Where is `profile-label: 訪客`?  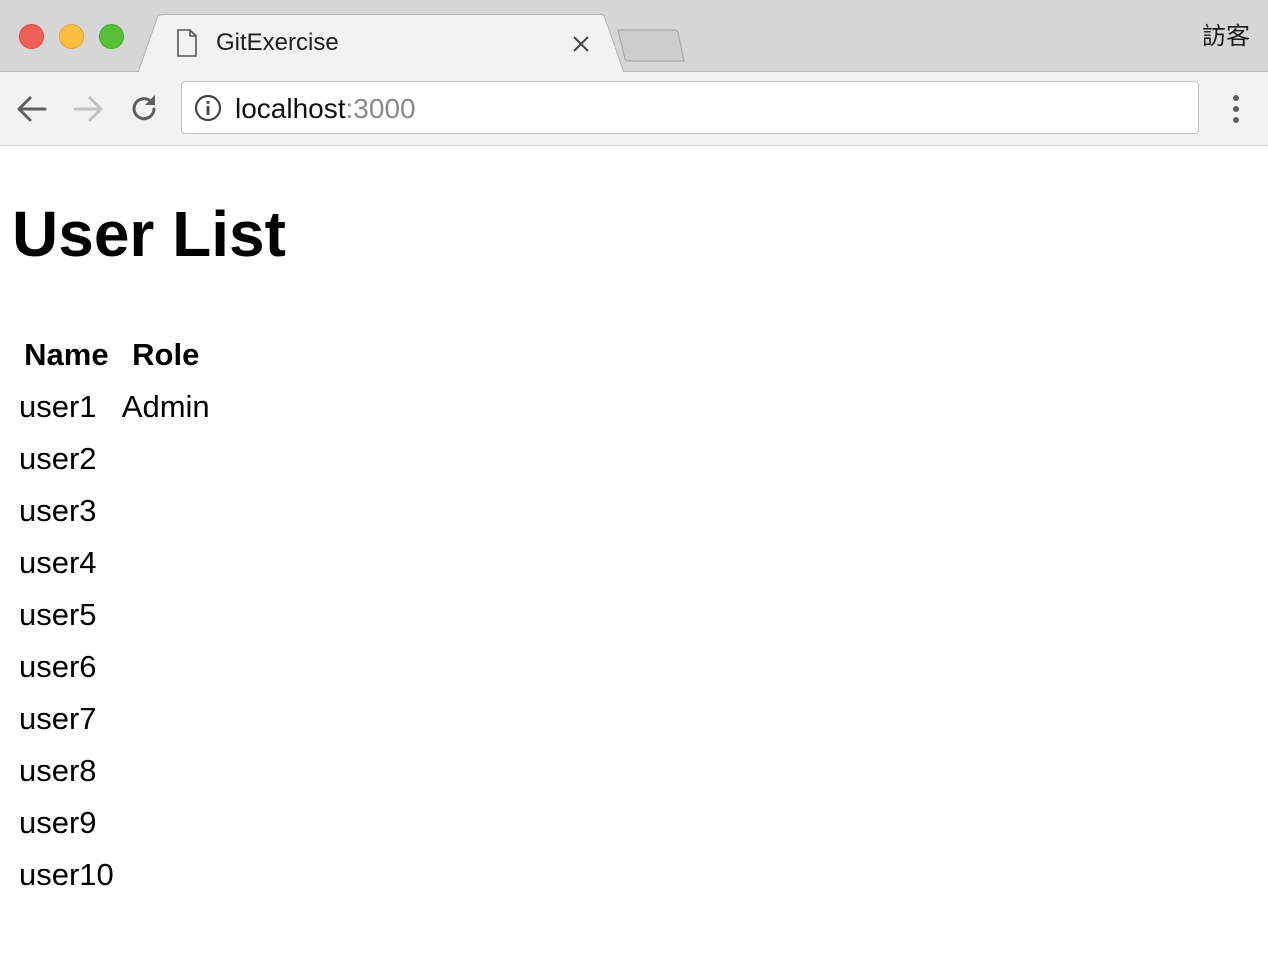
profile-label: 訪客 is located at coordinates (1226, 36).